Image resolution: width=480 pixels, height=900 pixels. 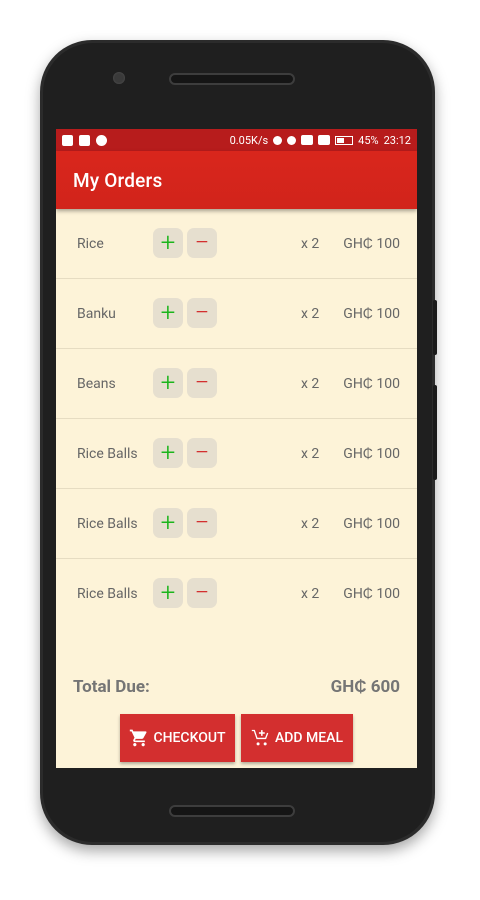 I want to click on volume-button, so click(x=435, y=327).